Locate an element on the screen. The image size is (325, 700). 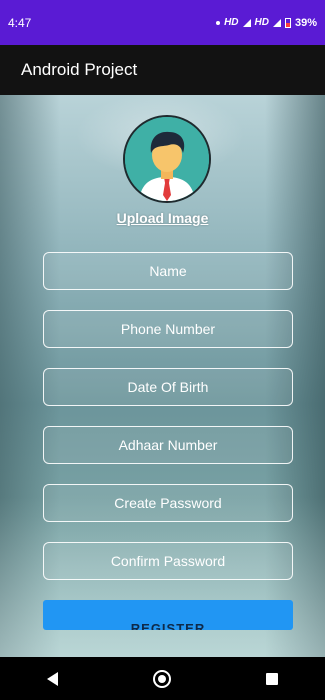
battery-percent: 39% is located at coordinates (305, 22).